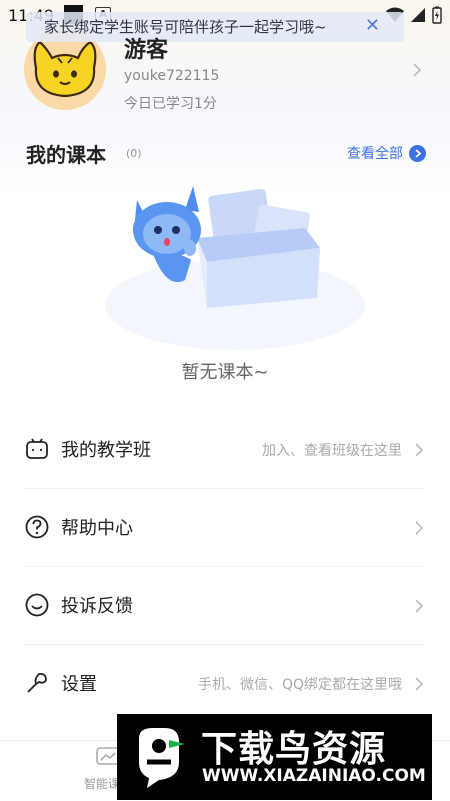 The image size is (450, 801). I want to click on view-all-button: 查看全部, so click(386, 153).